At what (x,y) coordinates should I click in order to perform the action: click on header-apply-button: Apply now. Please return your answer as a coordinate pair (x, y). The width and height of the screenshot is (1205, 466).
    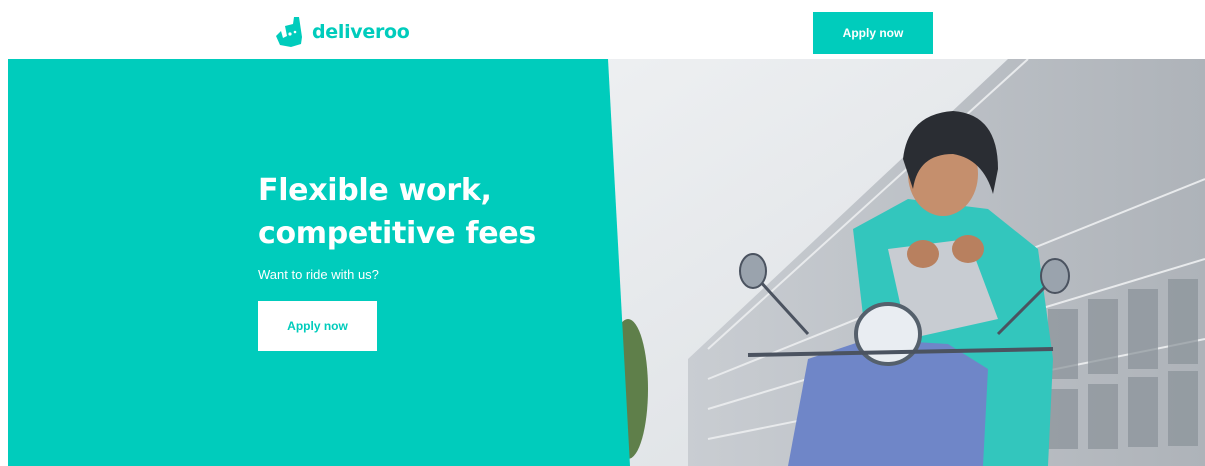
    Looking at the image, I should click on (873, 33).